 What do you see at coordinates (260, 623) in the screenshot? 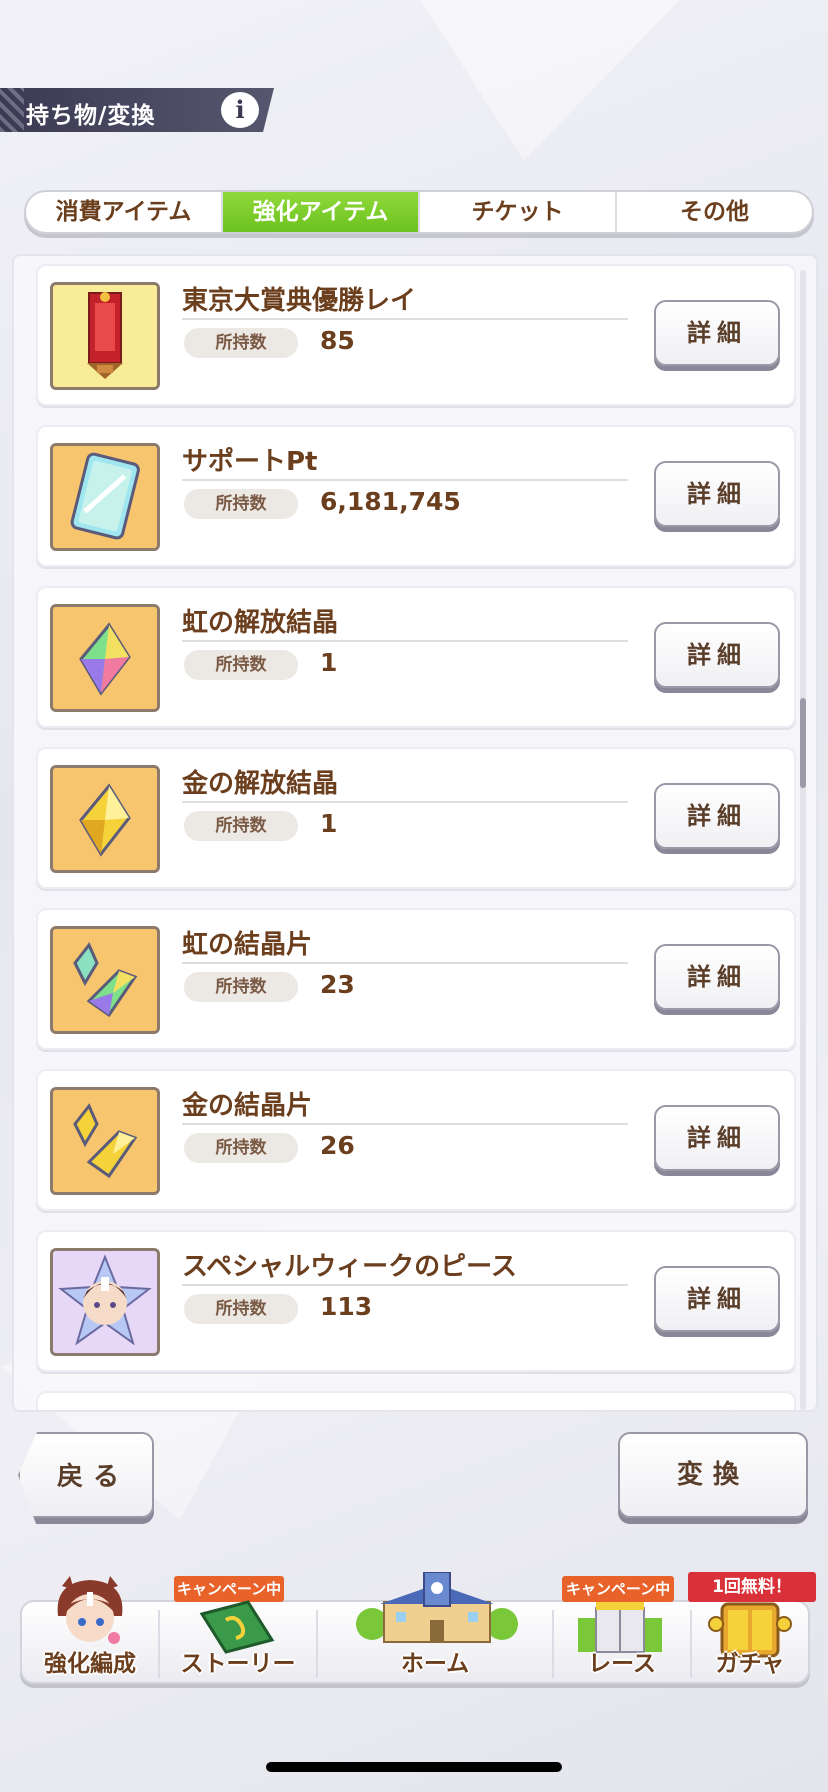
I see `item-name: 虹の解放結晶` at bounding box center [260, 623].